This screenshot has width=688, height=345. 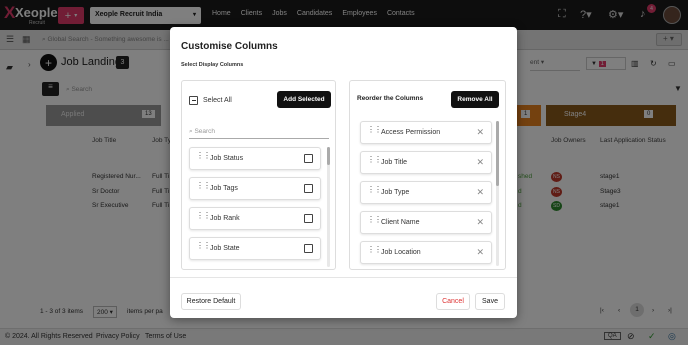 I want to click on column-label: Job Tags, so click(x=224, y=188).